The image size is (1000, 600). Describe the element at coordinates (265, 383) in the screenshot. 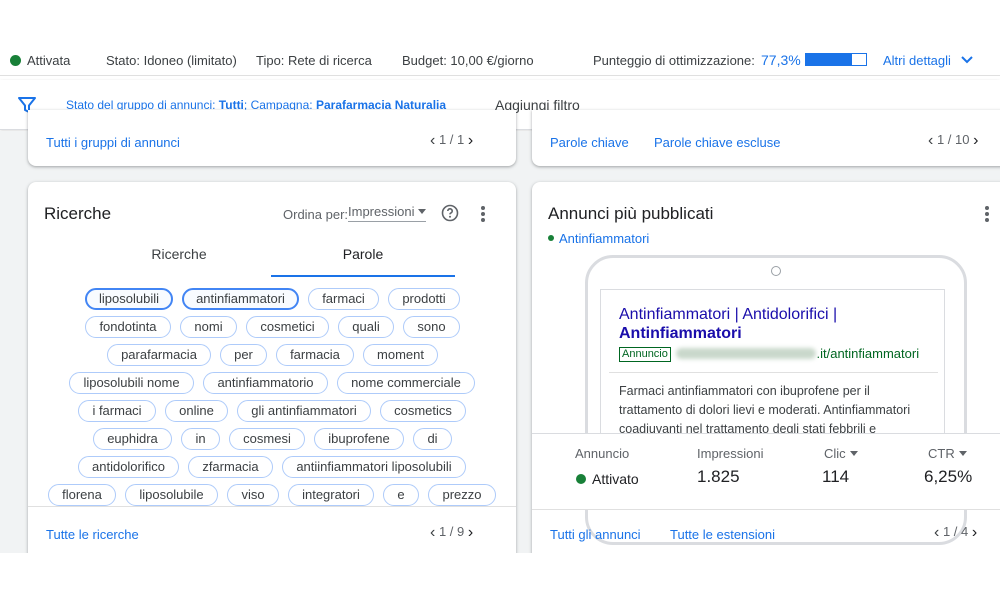

I see `word-chip: antinfiammatorio` at that location.